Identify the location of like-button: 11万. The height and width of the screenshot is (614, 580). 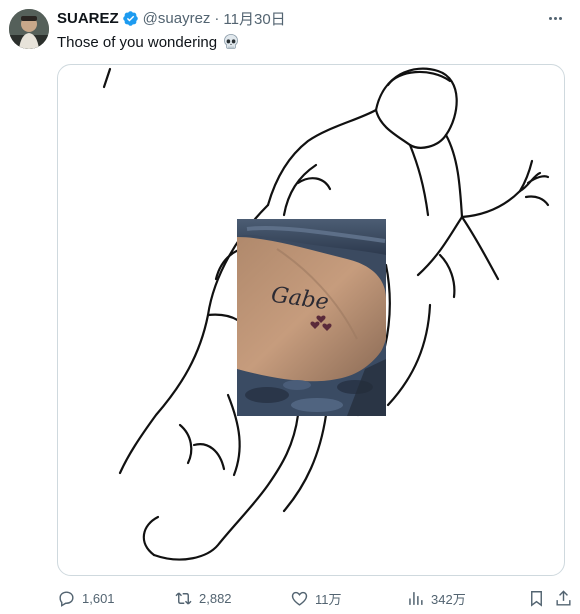
(316, 598).